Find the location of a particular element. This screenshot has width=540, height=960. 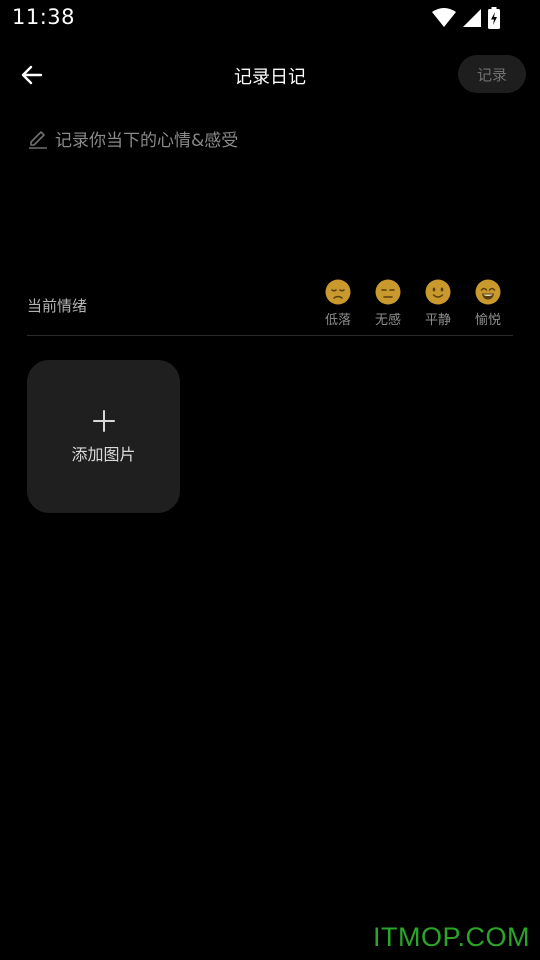

mood-option-happy: 愉悦 is located at coordinates (488, 303).